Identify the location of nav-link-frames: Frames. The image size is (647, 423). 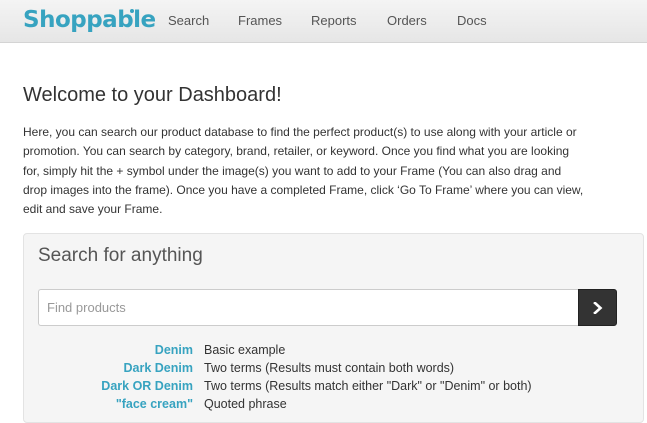
(260, 21).